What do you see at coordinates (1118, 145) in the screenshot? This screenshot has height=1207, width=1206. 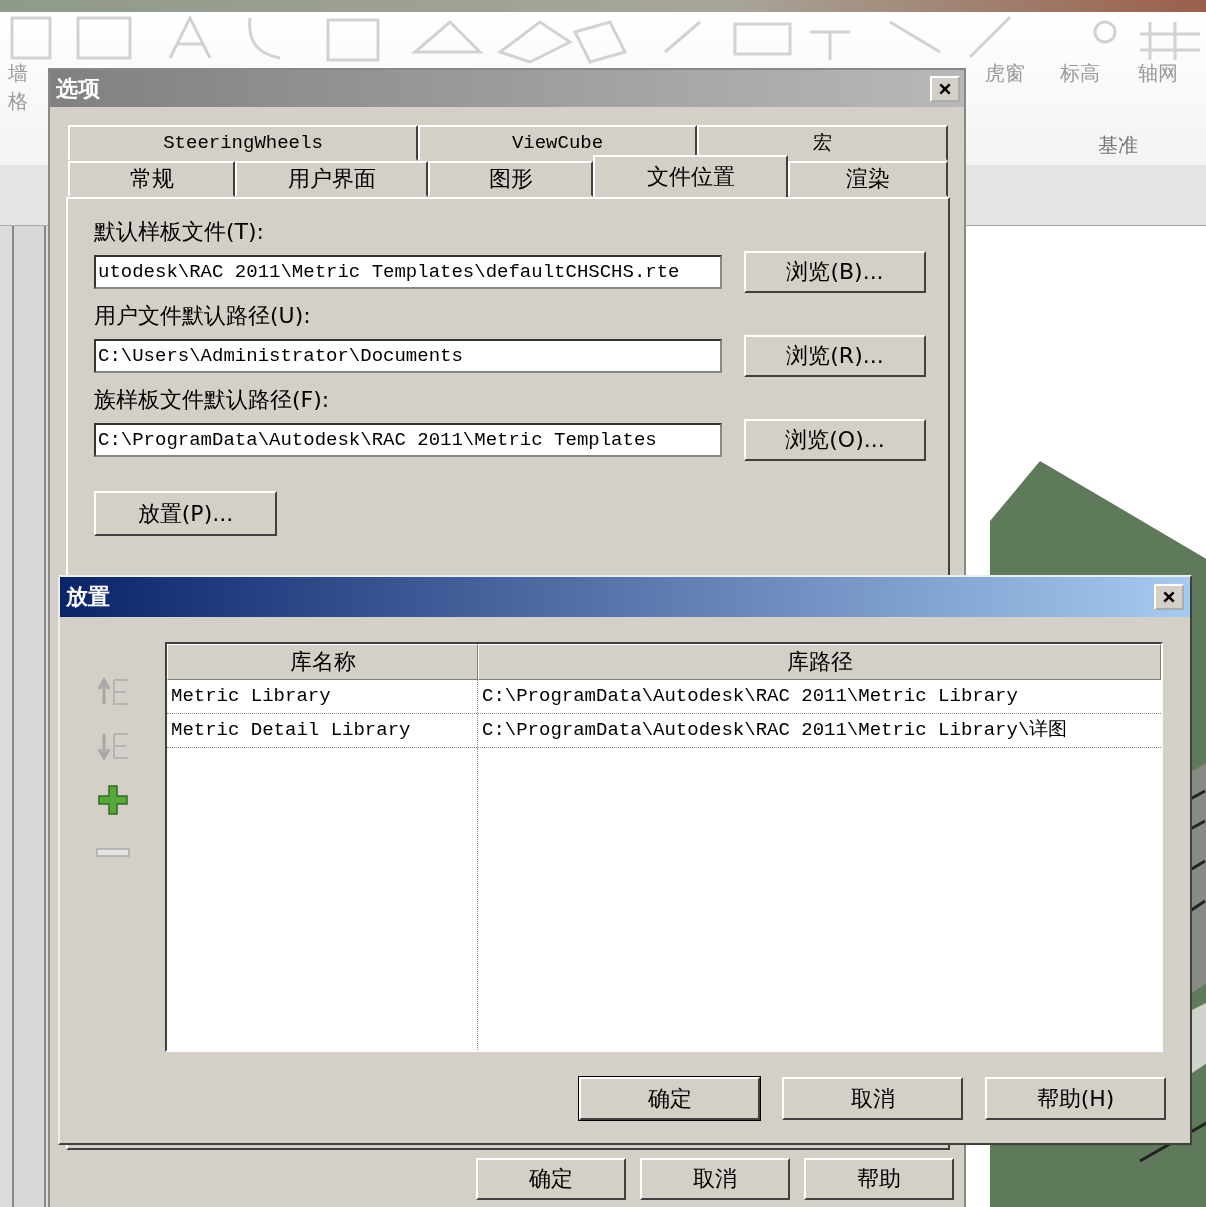 I see `panel-title: 基准` at bounding box center [1118, 145].